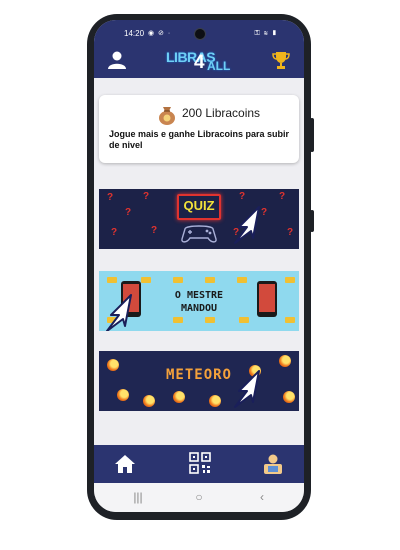  I want to click on quiz-game-banner: ? ? ? ? ? ? ? ? ? ? QUIZ, so click(199, 219).